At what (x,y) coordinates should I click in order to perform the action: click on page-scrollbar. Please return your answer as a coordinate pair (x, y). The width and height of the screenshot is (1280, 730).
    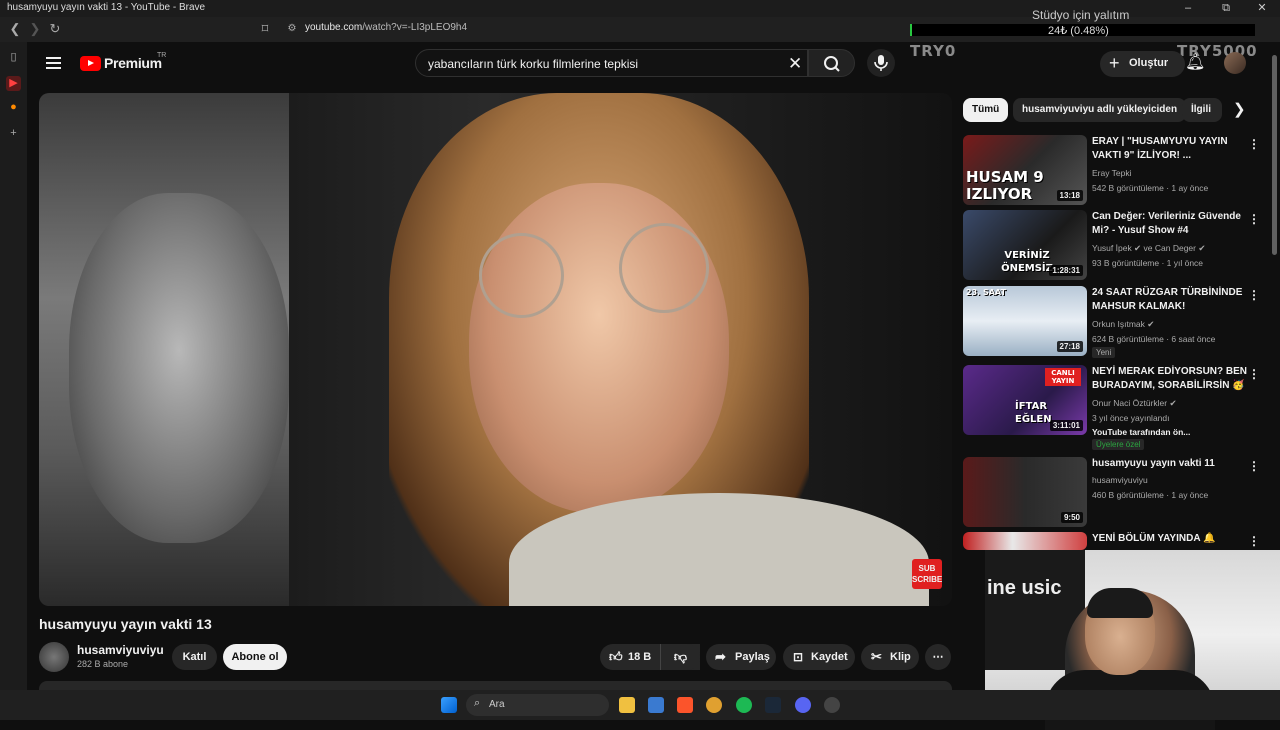
    Looking at the image, I should click on (1274, 155).